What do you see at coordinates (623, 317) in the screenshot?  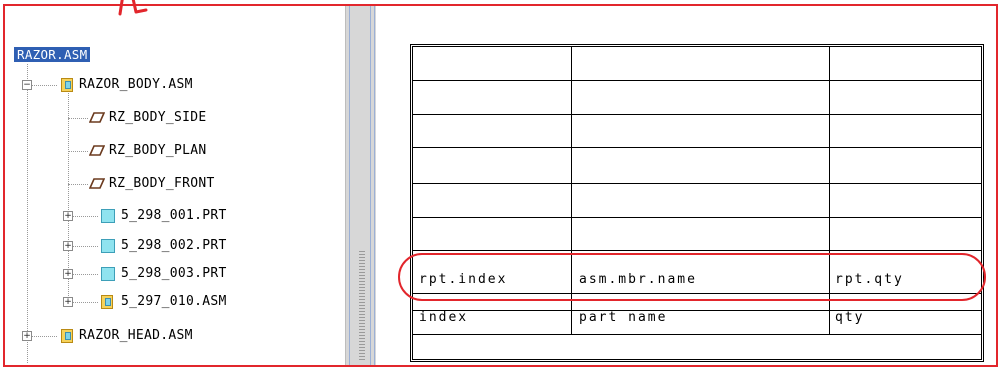 I see `table-cell-part-name: part name` at bounding box center [623, 317].